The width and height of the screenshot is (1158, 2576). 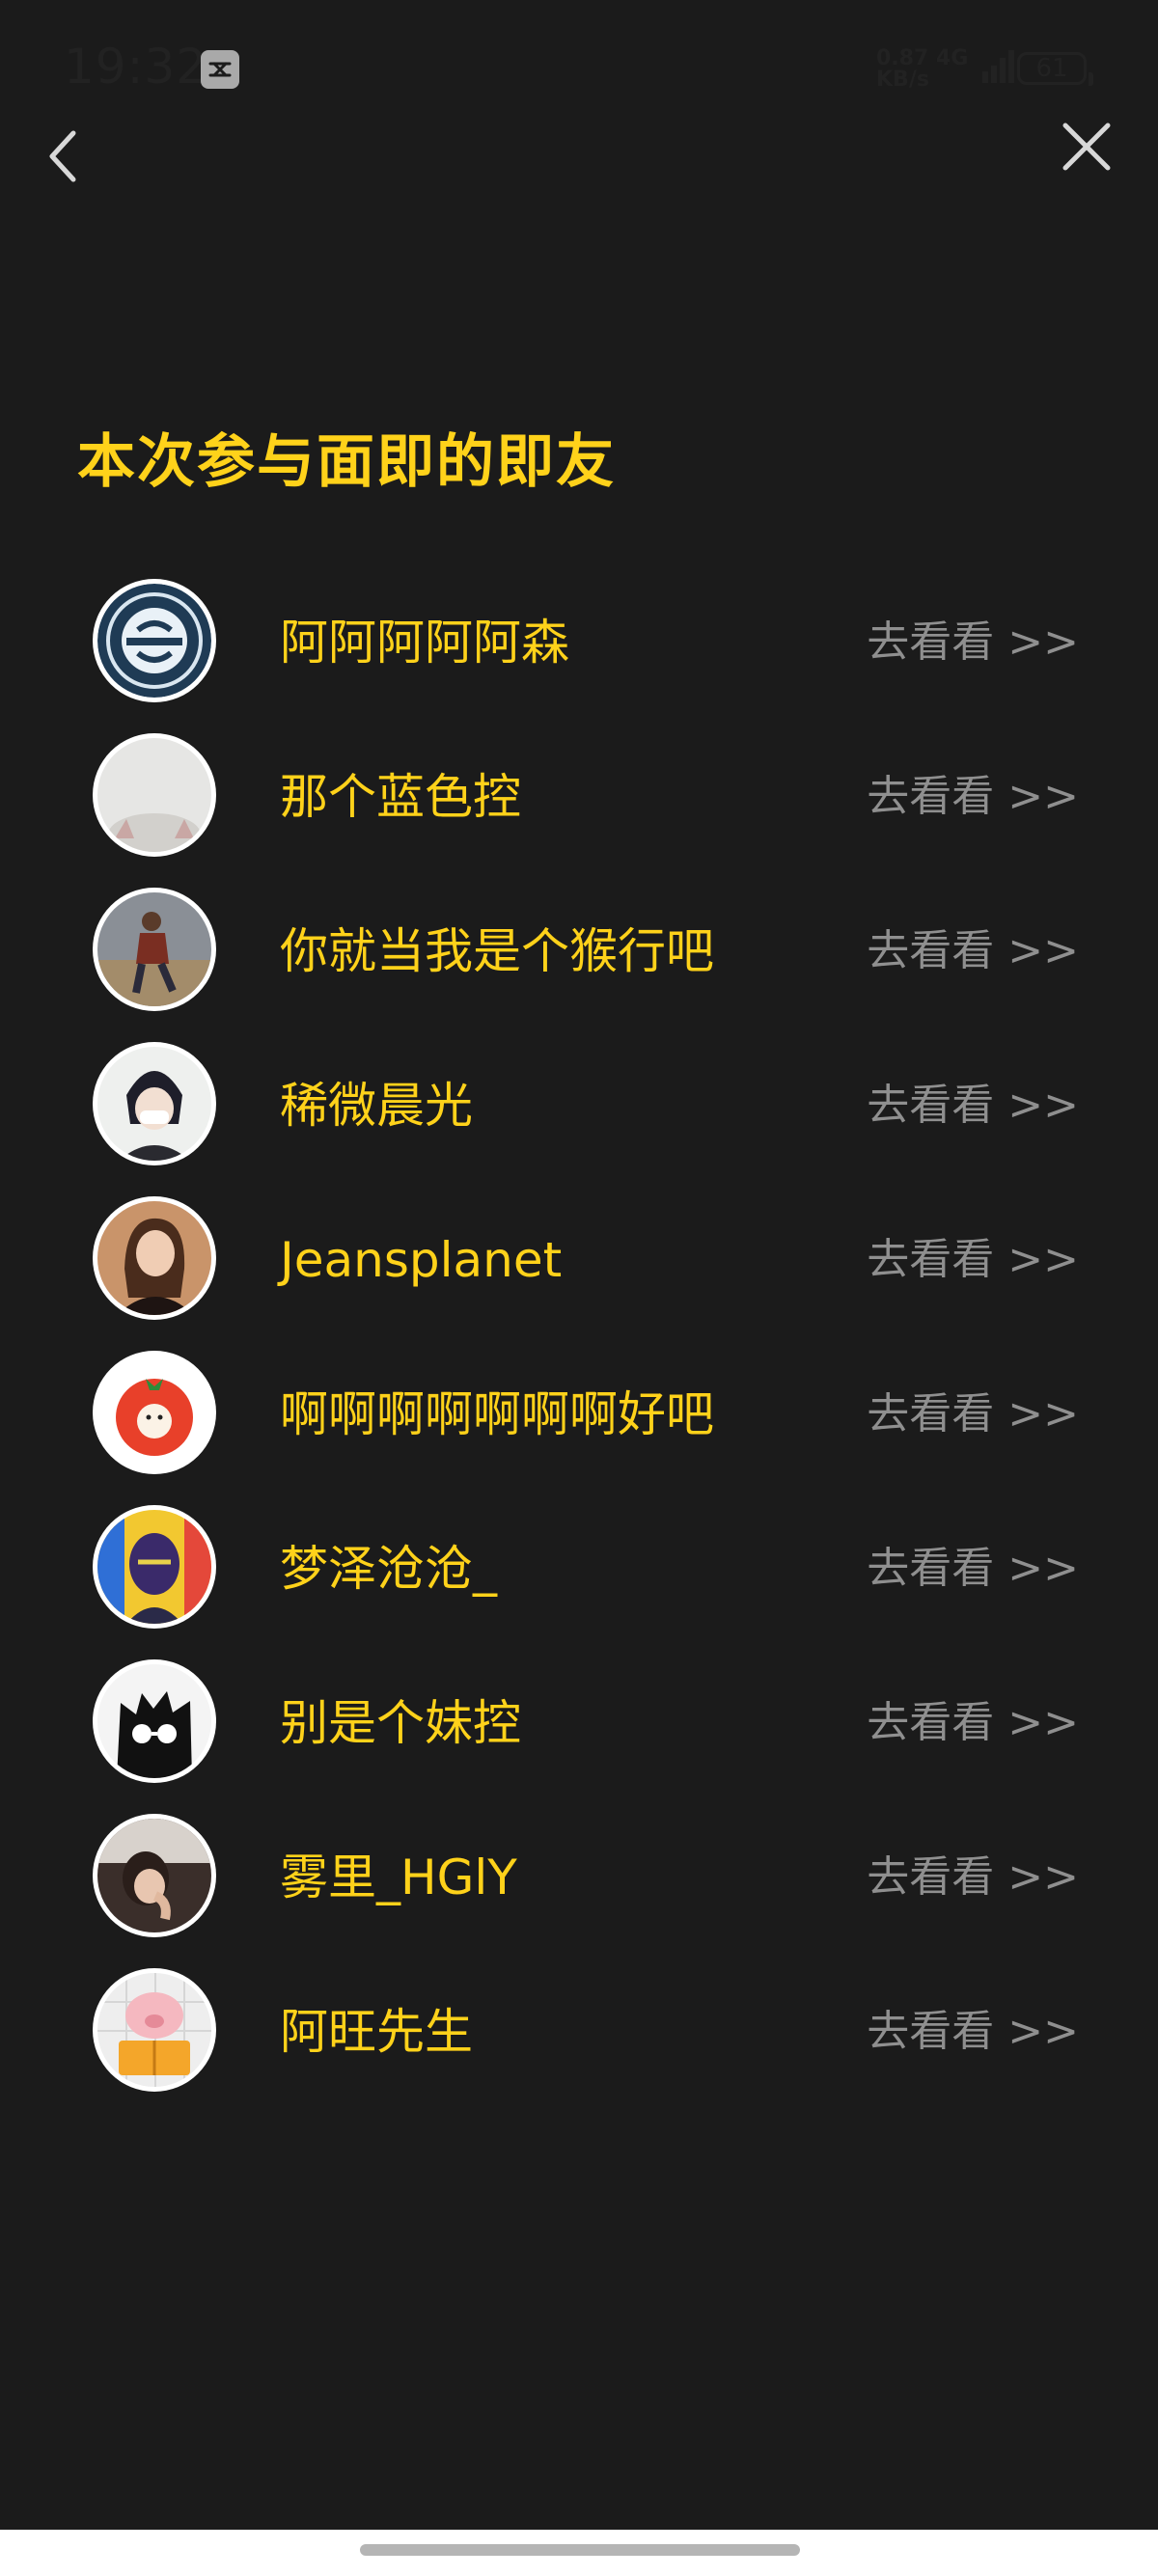 What do you see at coordinates (952, 58) in the screenshot?
I see `network-type: 4G` at bounding box center [952, 58].